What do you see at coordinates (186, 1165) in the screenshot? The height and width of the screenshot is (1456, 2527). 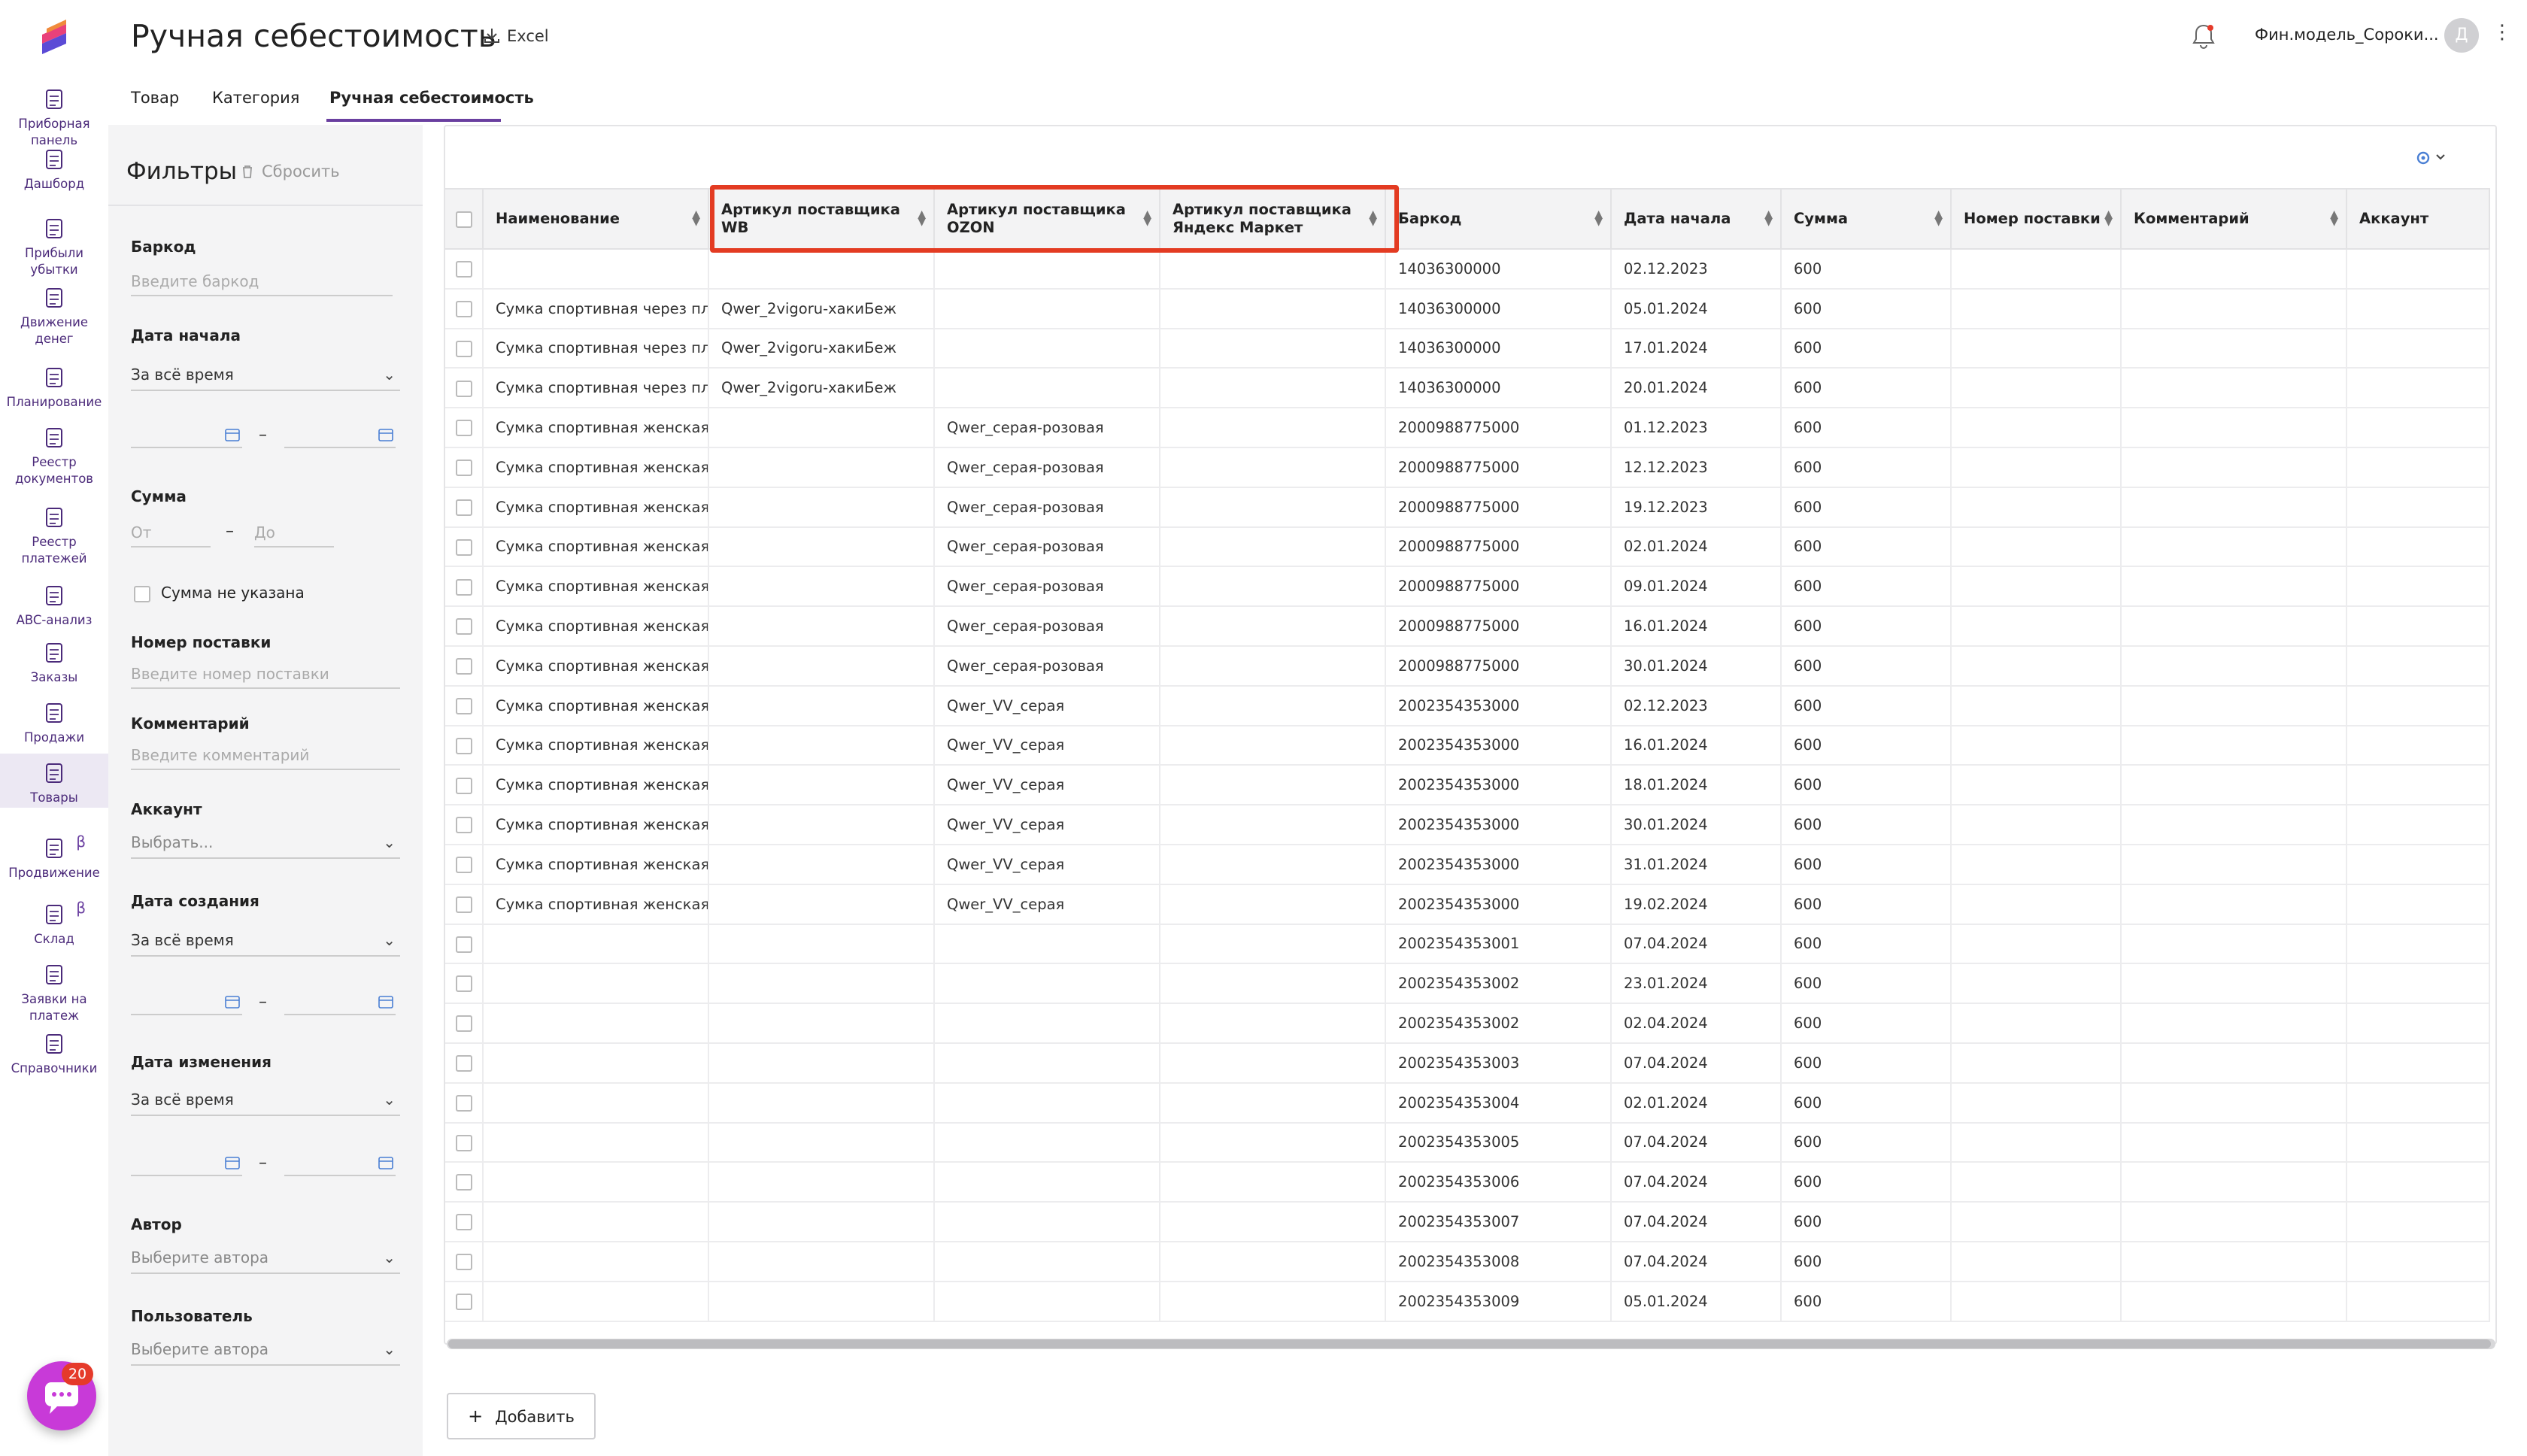 I see `modified-date-from` at bounding box center [186, 1165].